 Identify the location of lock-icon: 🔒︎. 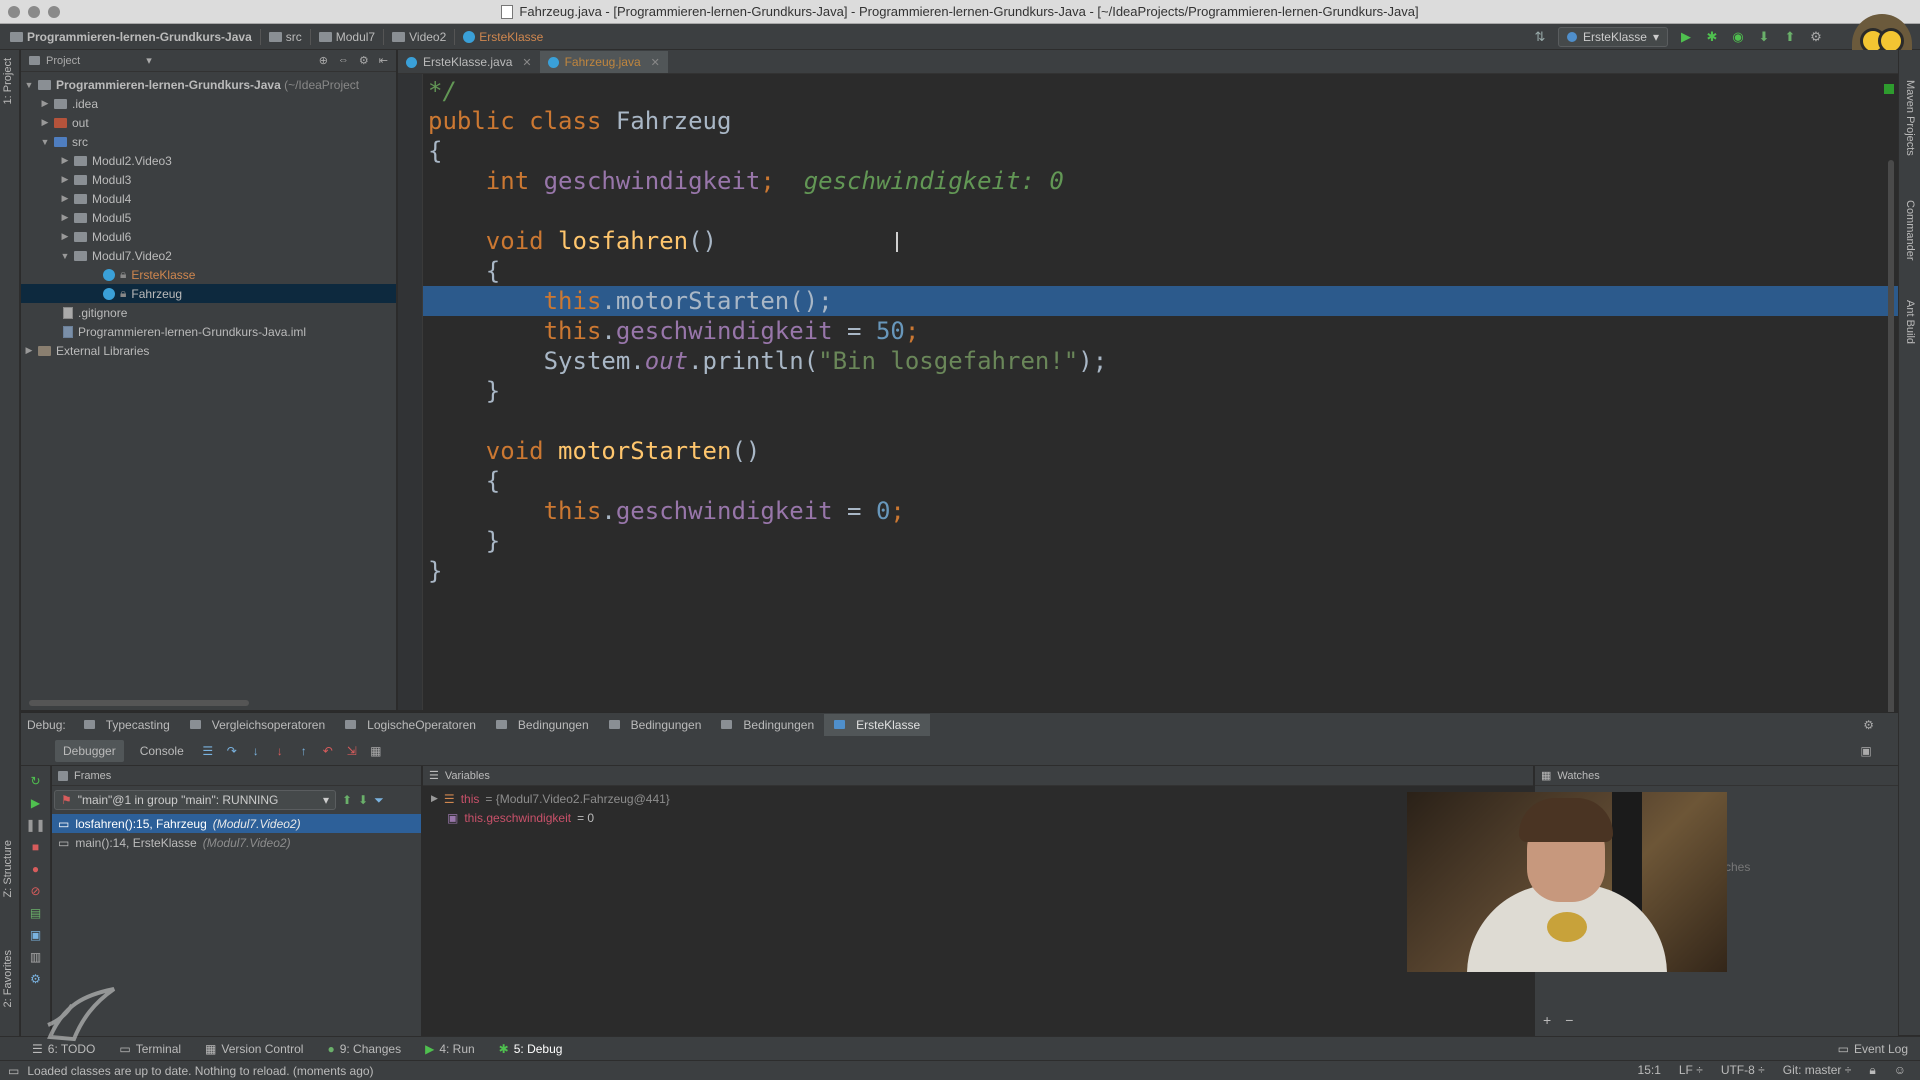
(1872, 1070).